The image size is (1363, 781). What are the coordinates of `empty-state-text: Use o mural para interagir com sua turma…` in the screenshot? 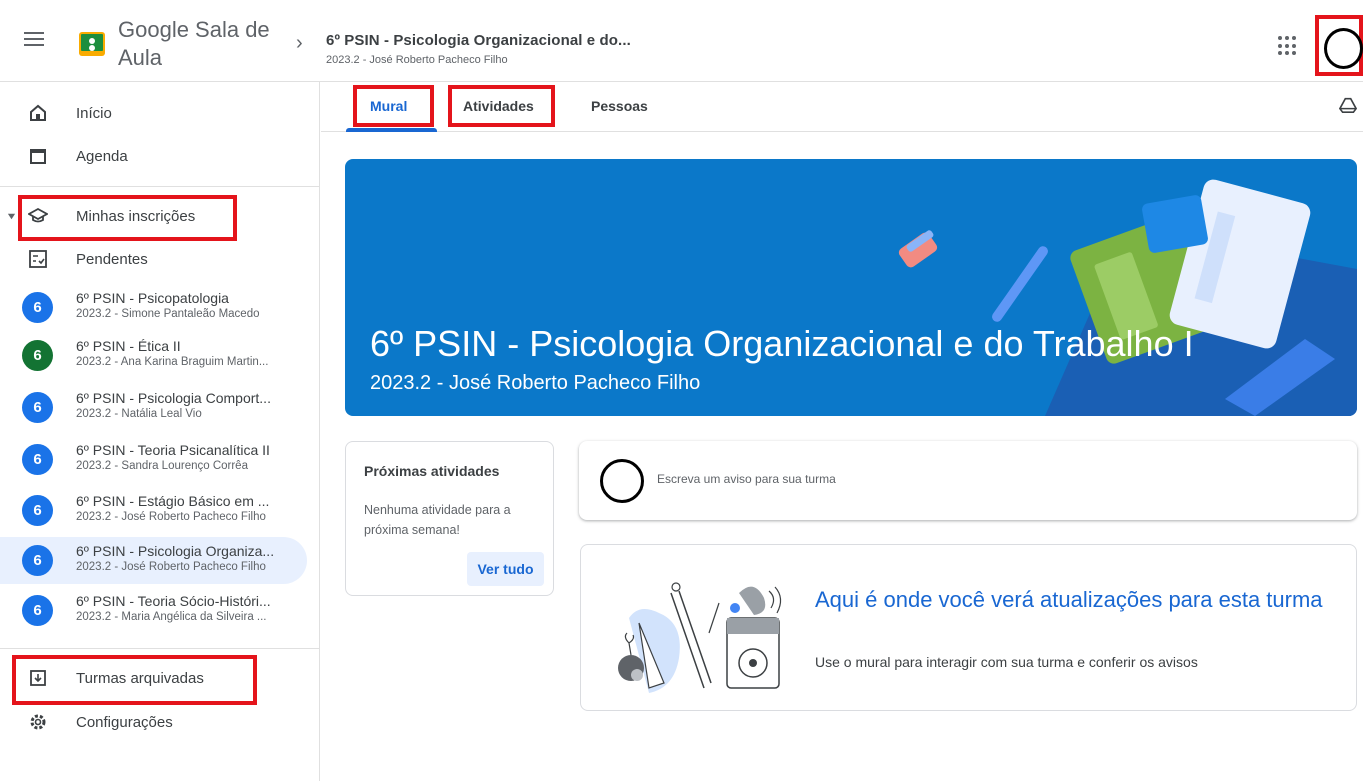 It's located at (1006, 662).